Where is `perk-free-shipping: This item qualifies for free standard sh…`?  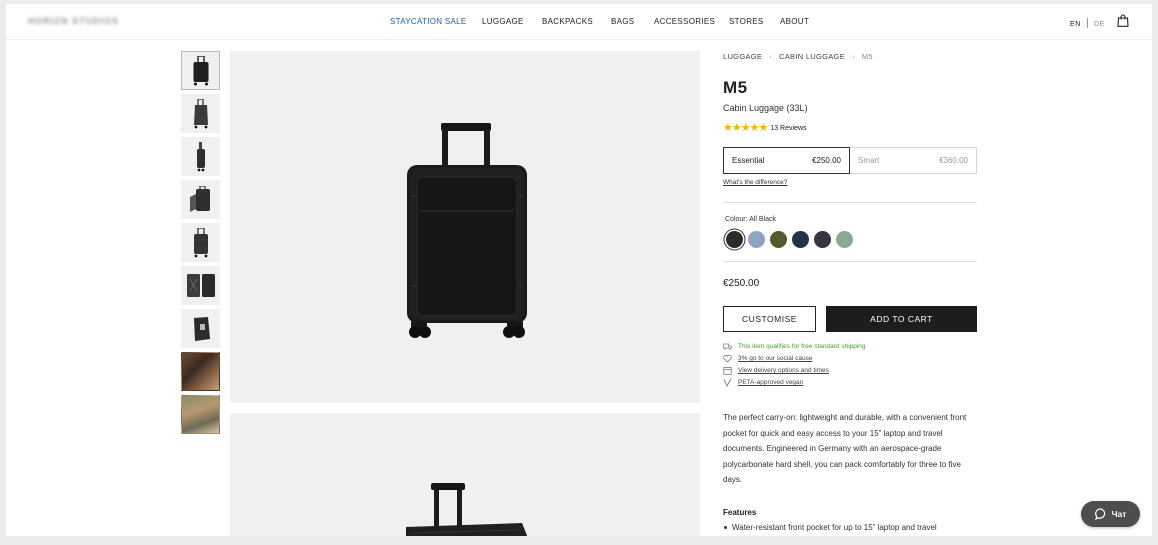
perk-free-shipping: This item qualifies for free standard sh… is located at coordinates (794, 346).